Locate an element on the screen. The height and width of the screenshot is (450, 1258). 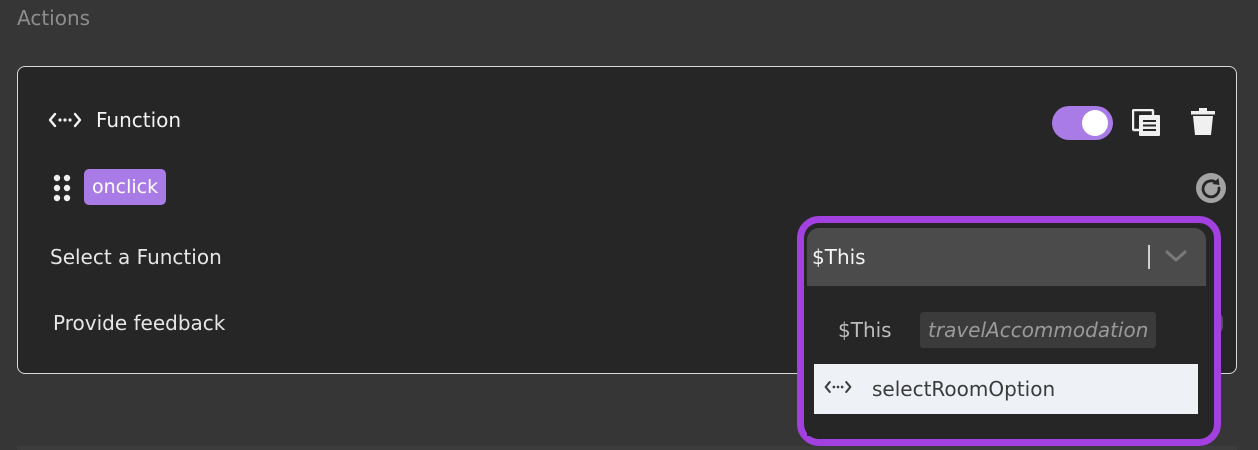
function-select-value: $This is located at coordinates (839, 257).